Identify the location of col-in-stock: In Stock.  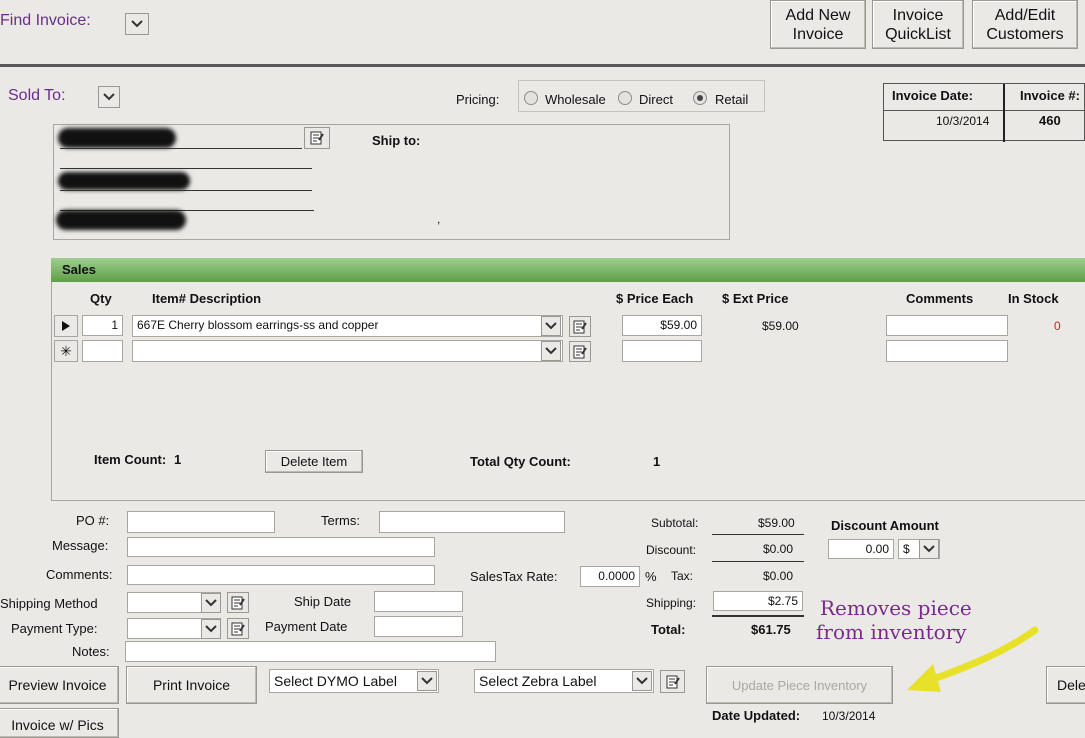
(1033, 298).